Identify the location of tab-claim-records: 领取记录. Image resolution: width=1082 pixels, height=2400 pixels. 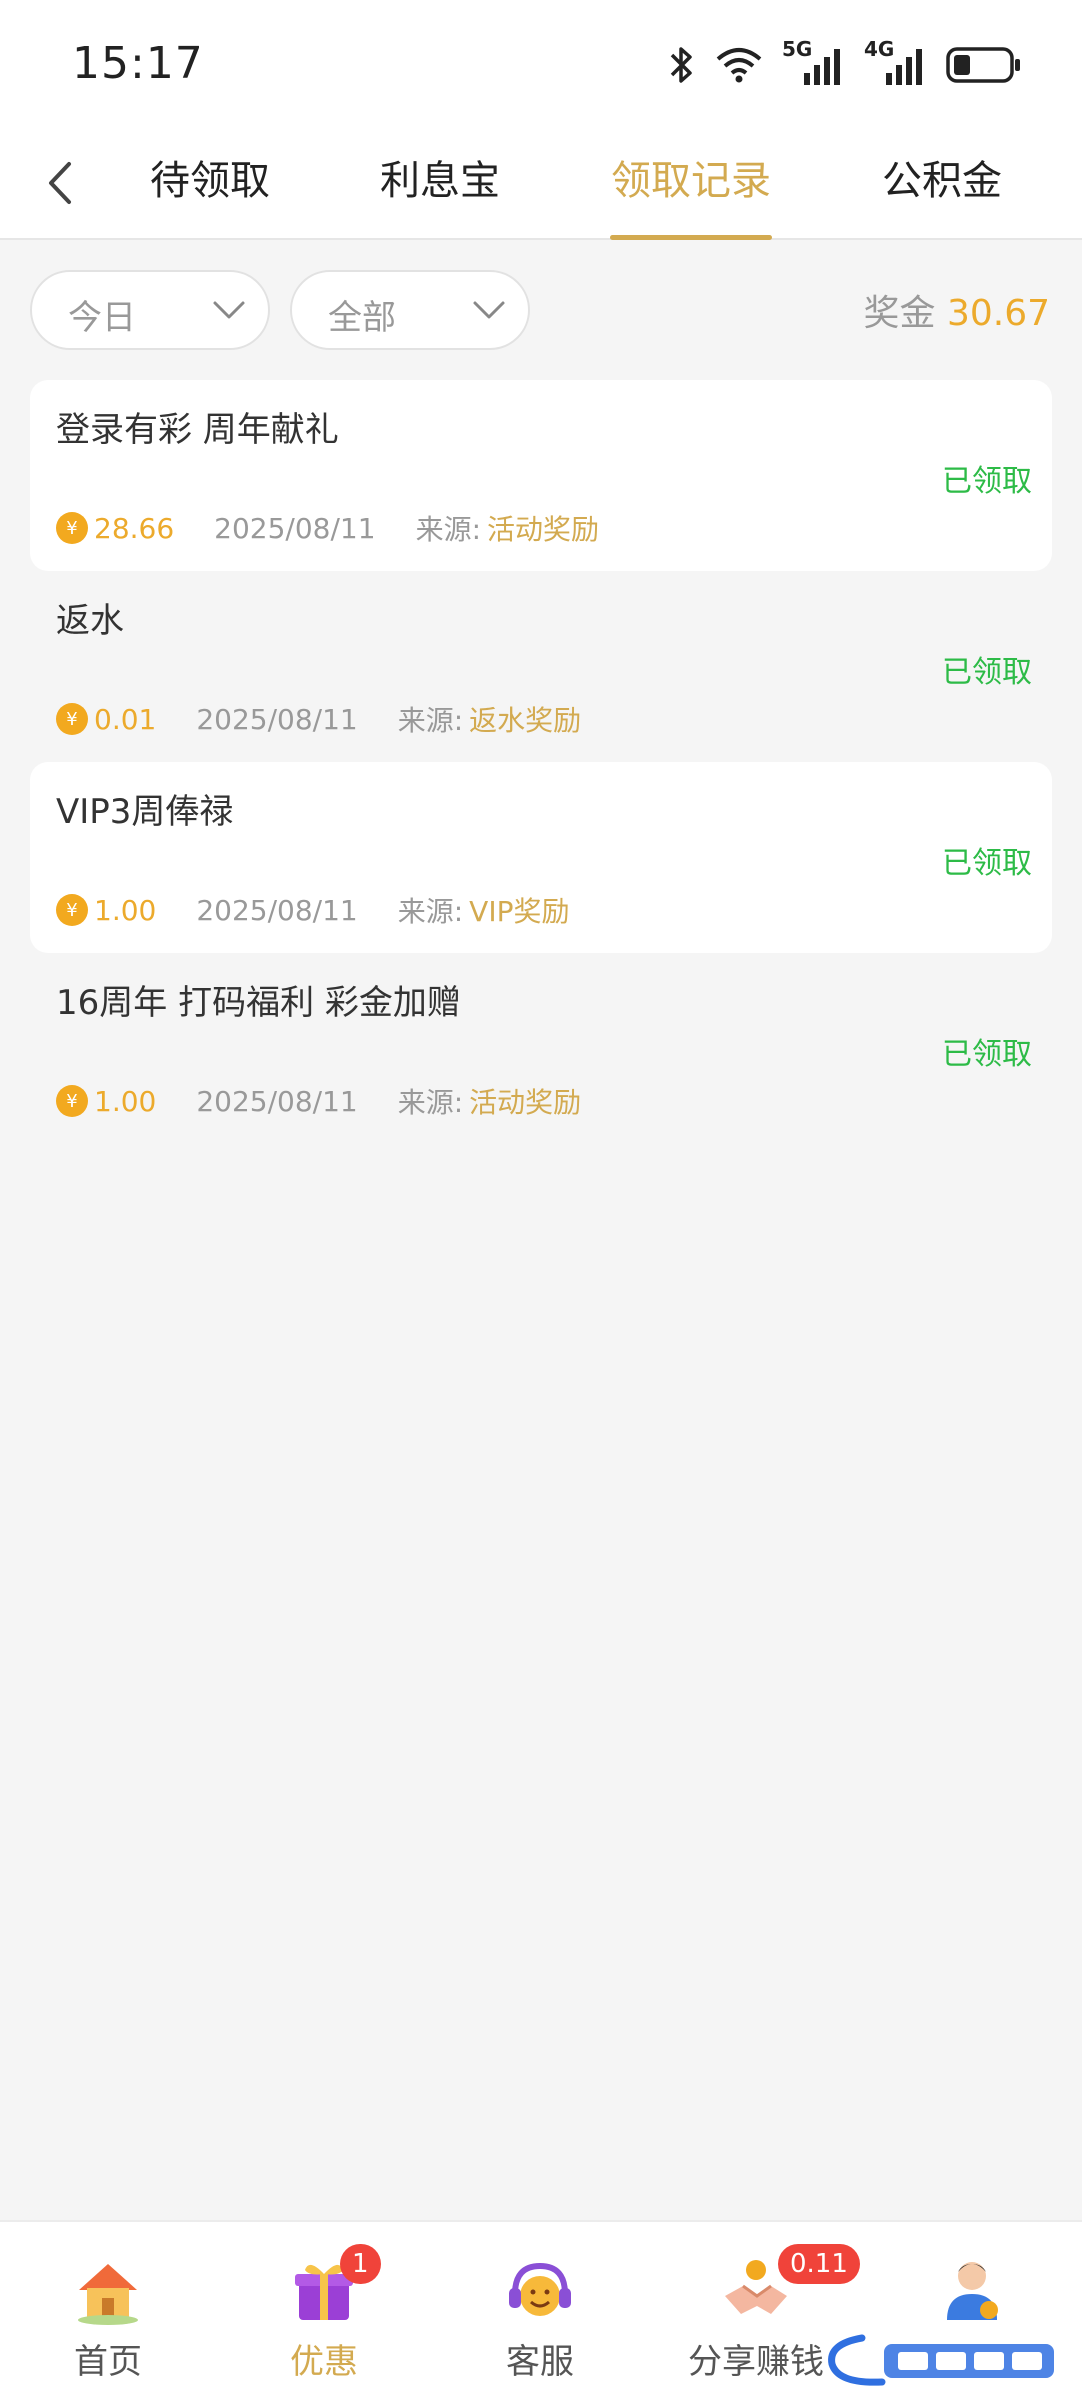
(691, 194).